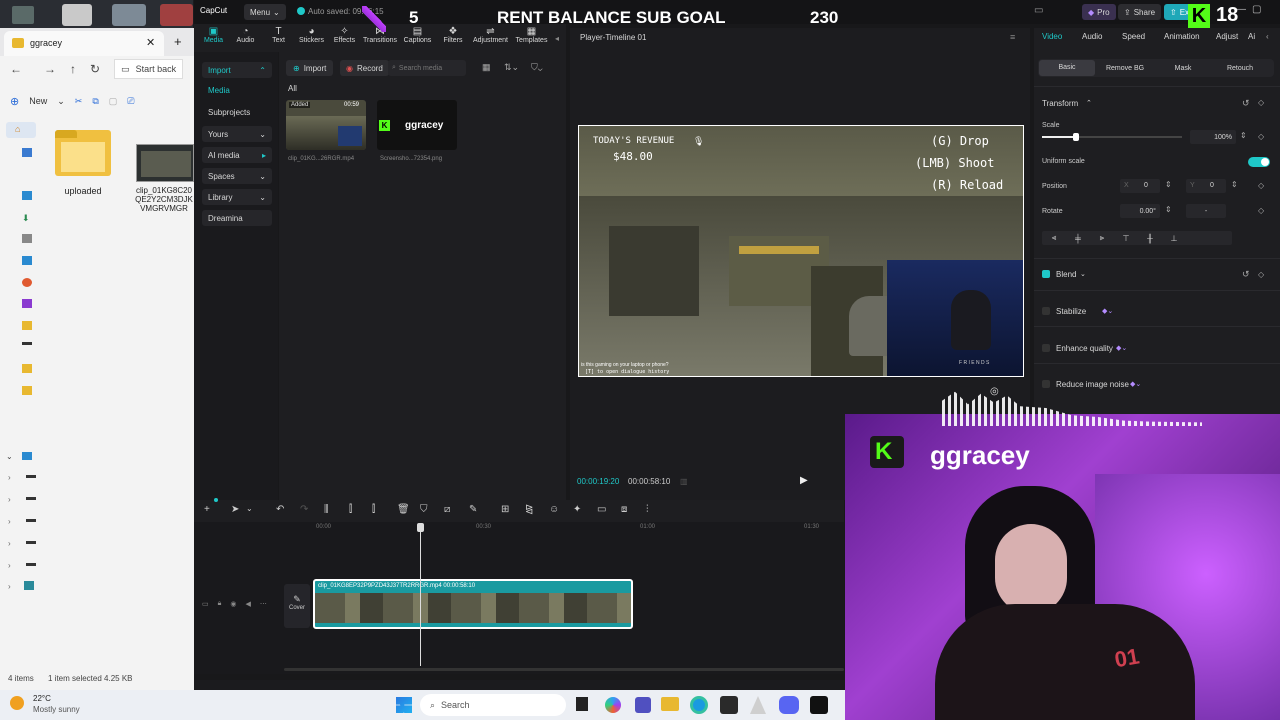 The image size is (1280, 720). What do you see at coordinates (237, 155) in the screenshot?
I see `sidebar-item-ai-media: AI media ▸` at bounding box center [237, 155].